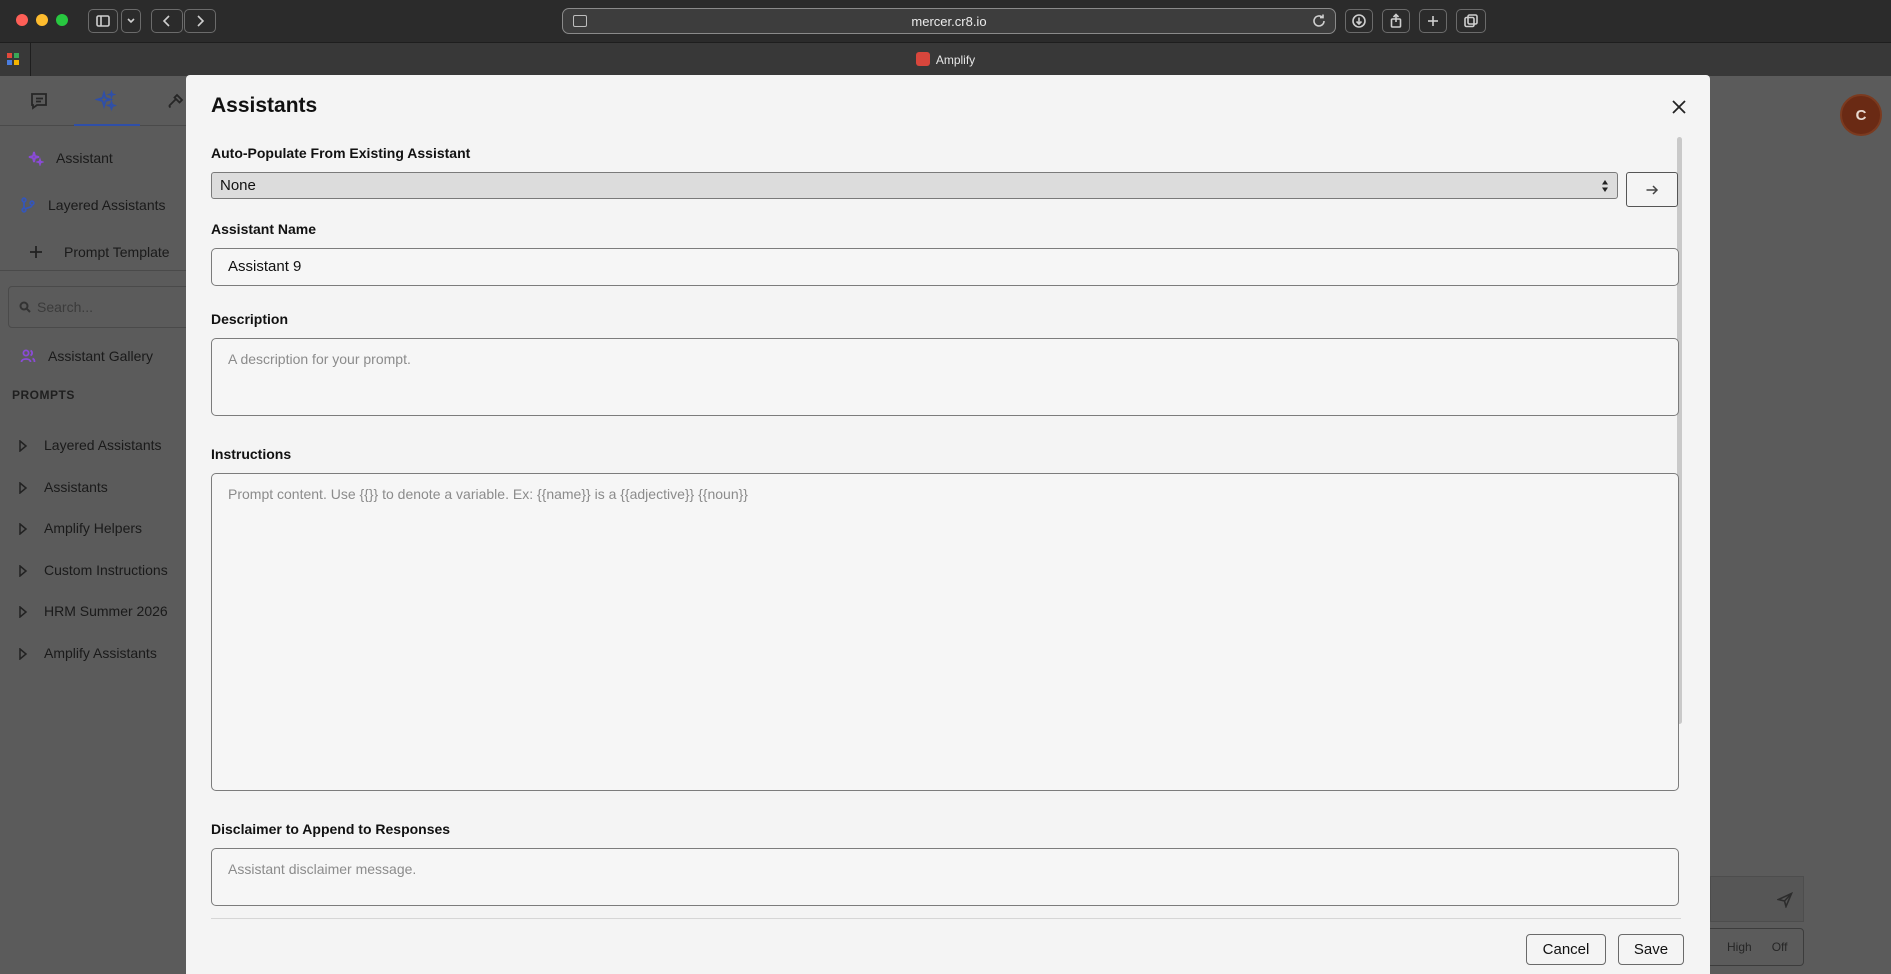 This screenshot has width=1891, height=974. I want to click on sidebar-item-label: Assistant Gallery, so click(101, 356).